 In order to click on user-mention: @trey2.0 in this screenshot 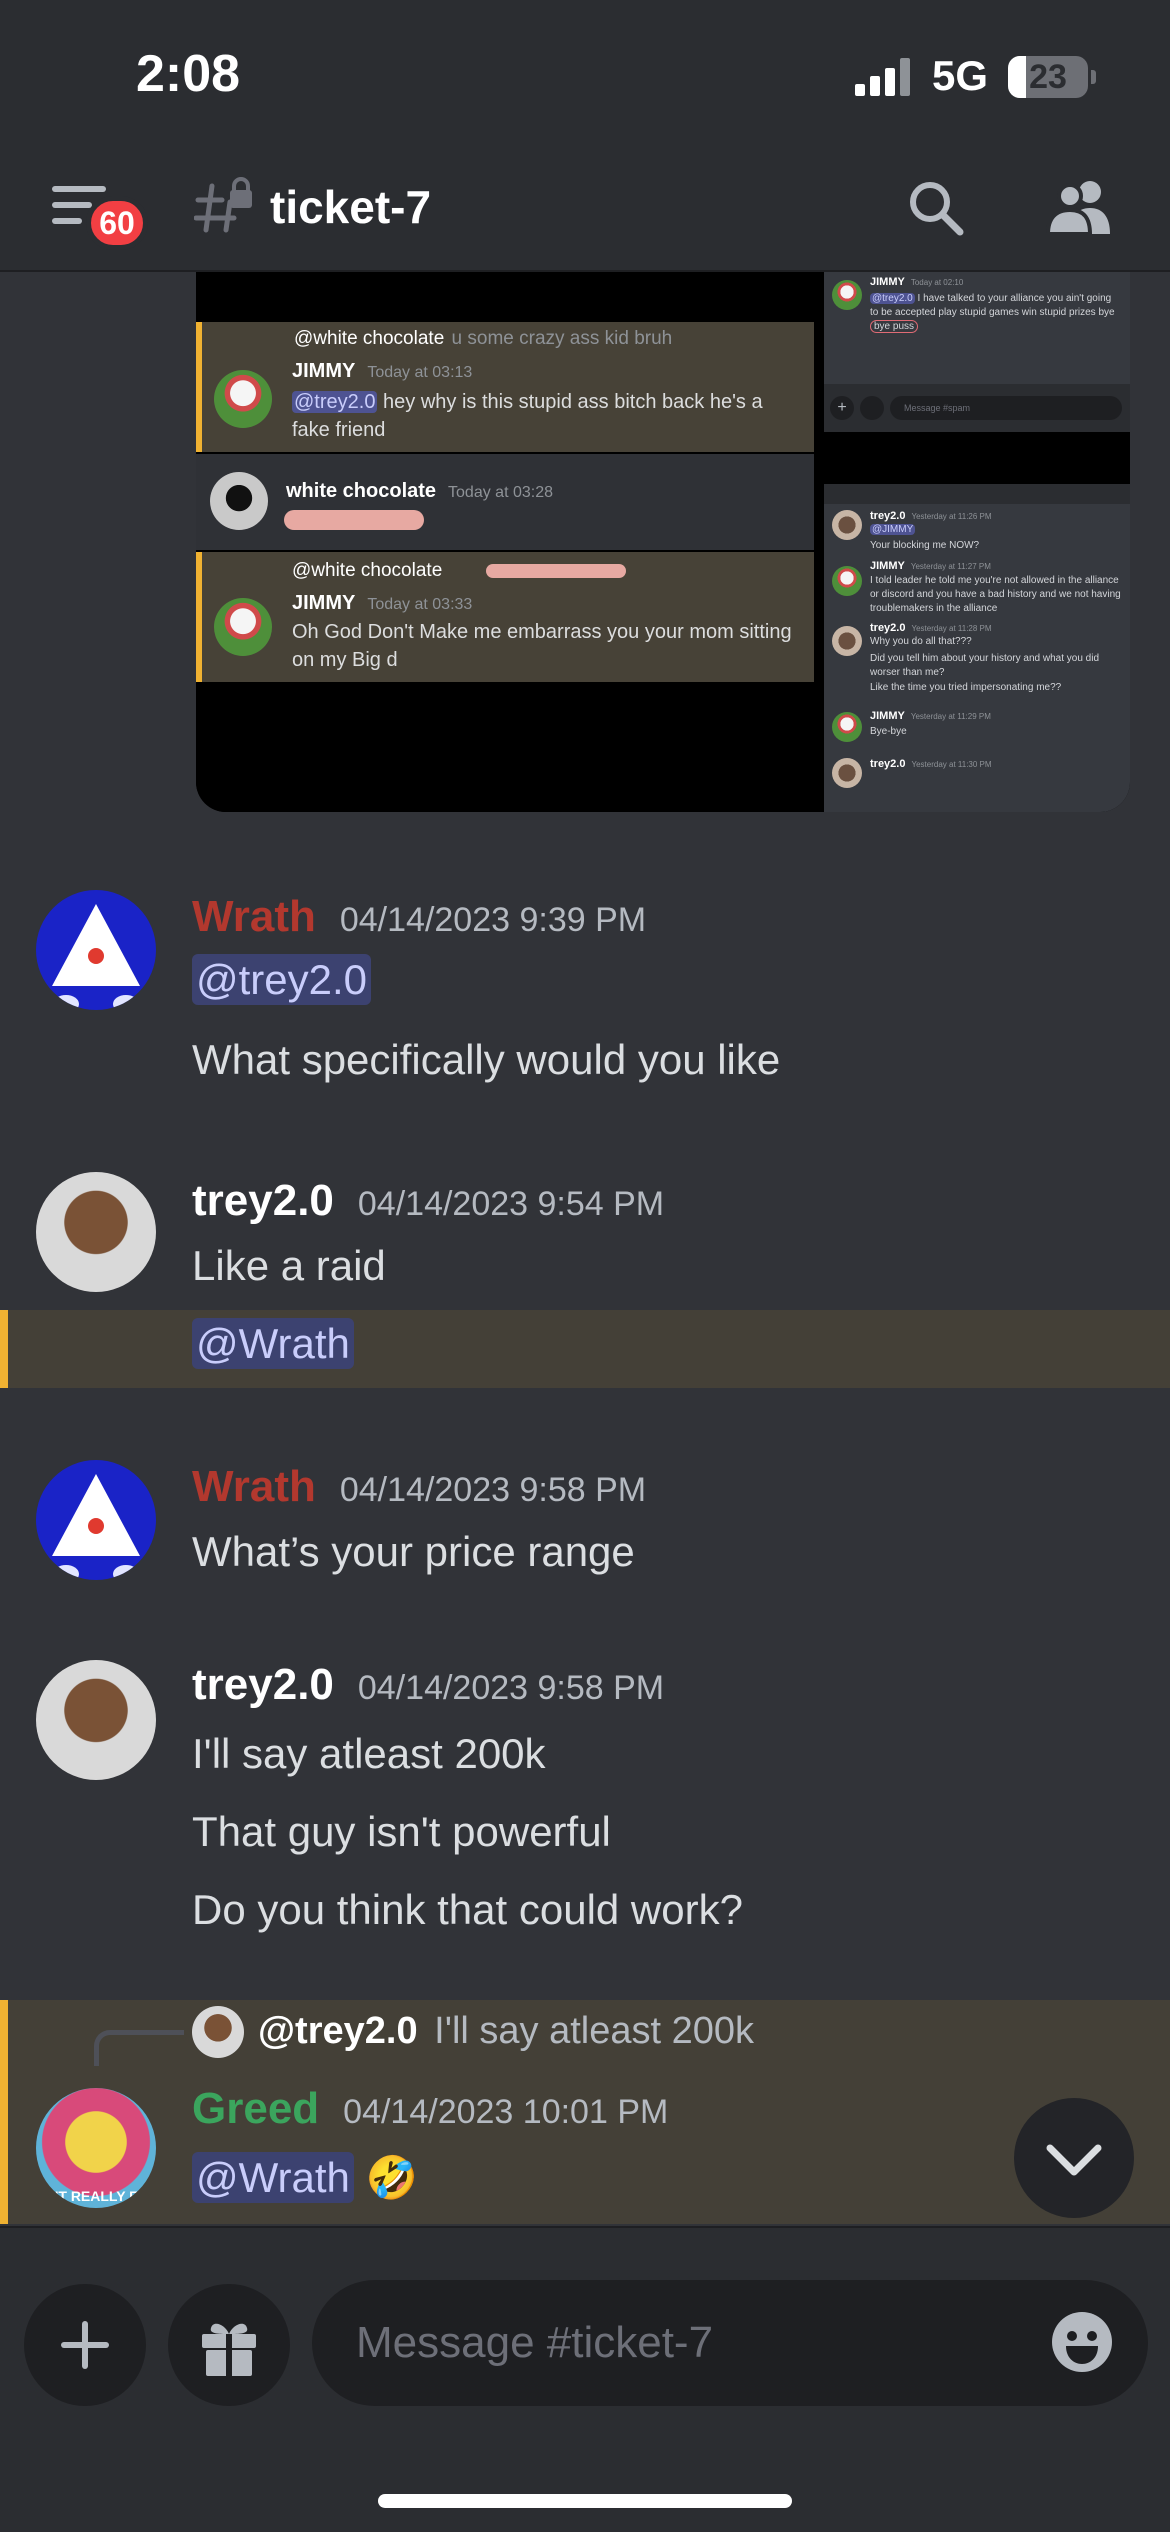, I will do `click(282, 979)`.